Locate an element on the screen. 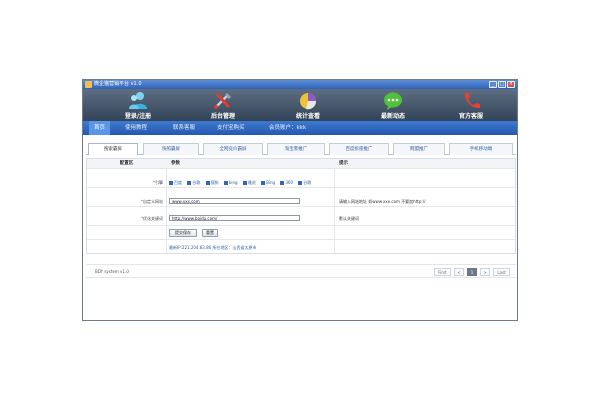 This screenshot has width=600, height=400. engine-option: Bing is located at coordinates (268, 182).